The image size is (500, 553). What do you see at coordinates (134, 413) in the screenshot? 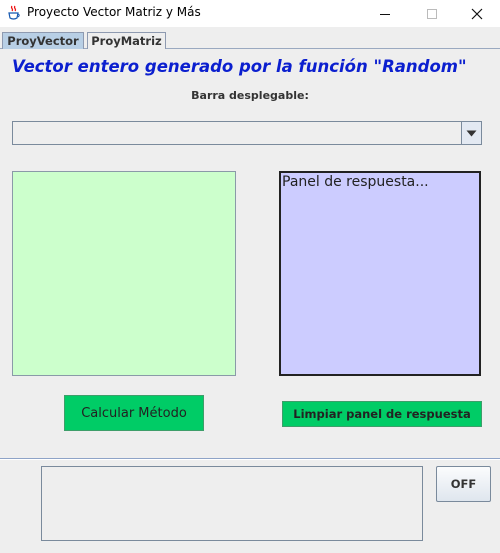
I see `calculate-method-button: Calcular Método` at bounding box center [134, 413].